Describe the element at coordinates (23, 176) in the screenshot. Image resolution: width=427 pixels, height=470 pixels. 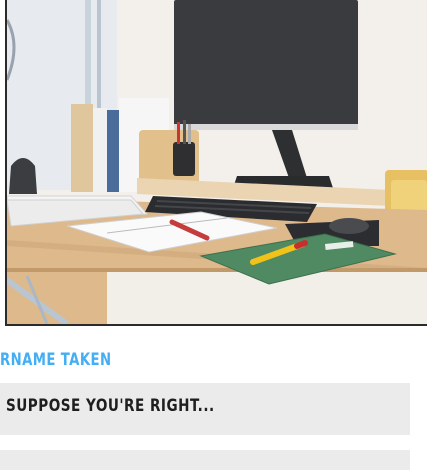
I see `speaker` at that location.